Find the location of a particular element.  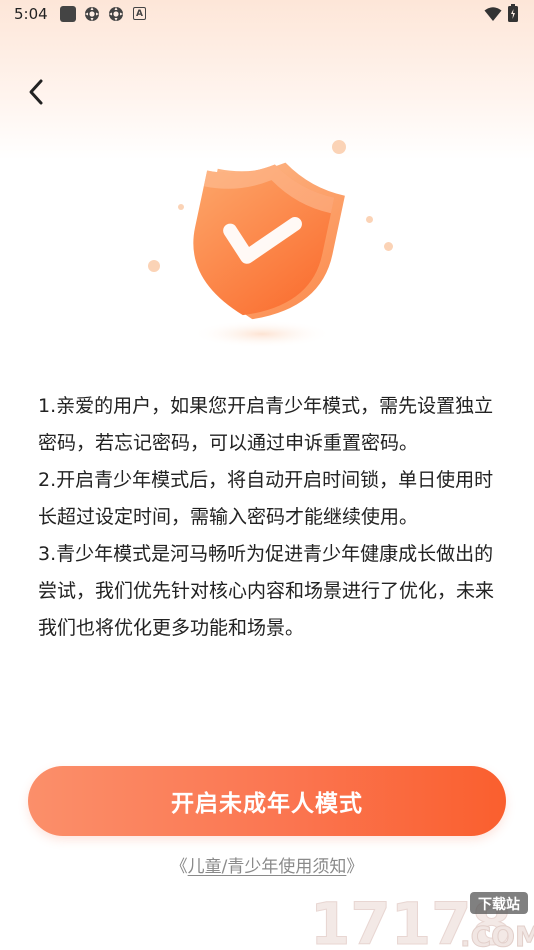

chevron-left-icon is located at coordinates (36, 92).